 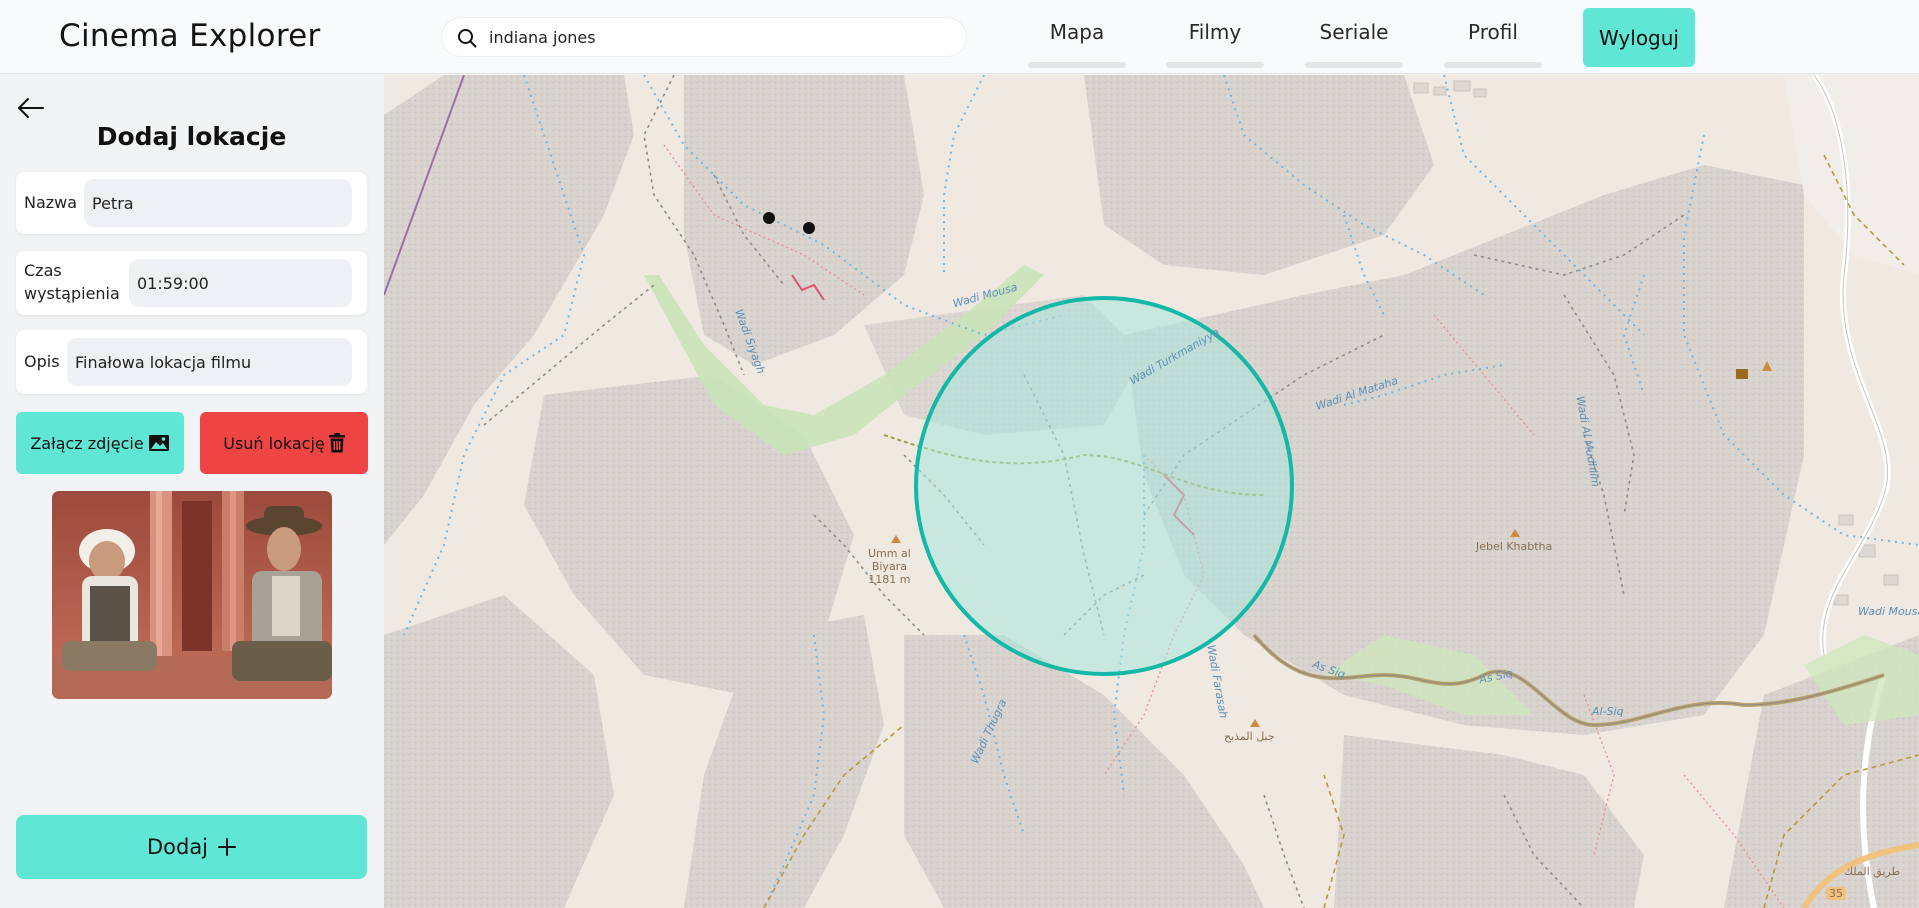 I want to click on name-field, so click(x=218, y=203).